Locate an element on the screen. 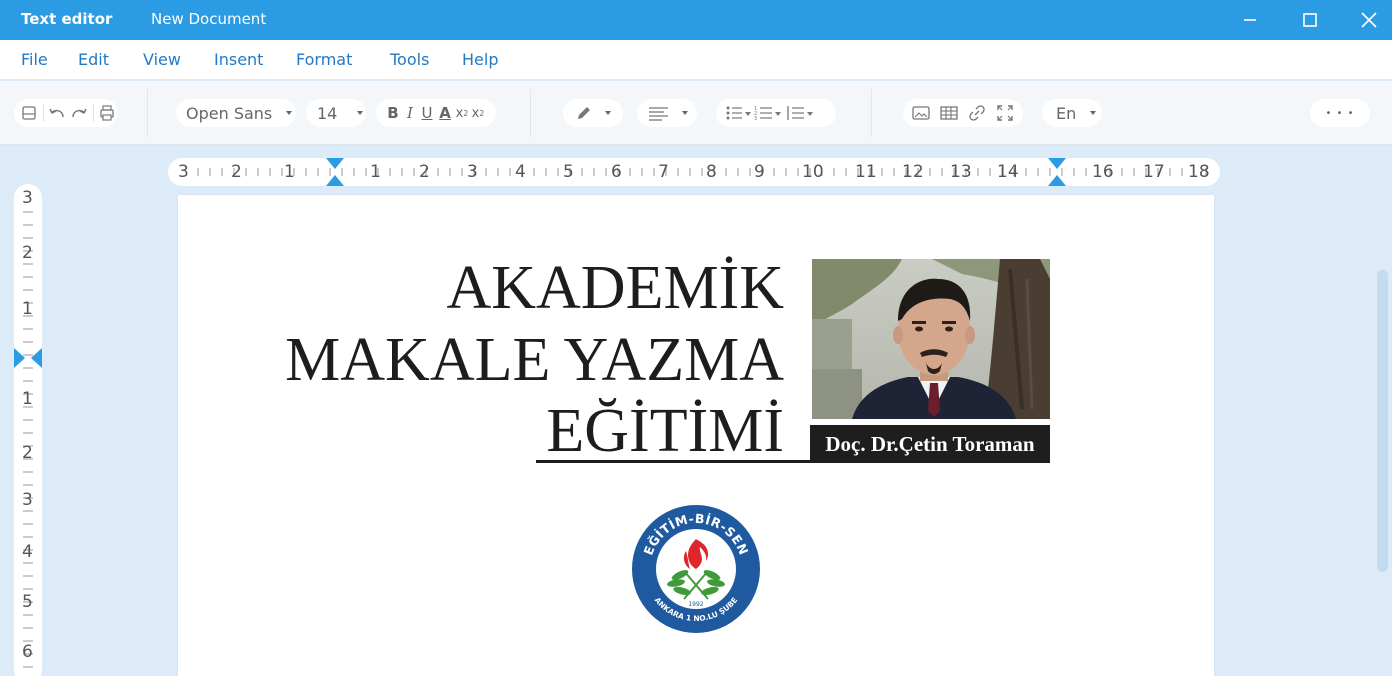 This screenshot has width=1392, height=676. text-color-icon: A is located at coordinates (445, 113).